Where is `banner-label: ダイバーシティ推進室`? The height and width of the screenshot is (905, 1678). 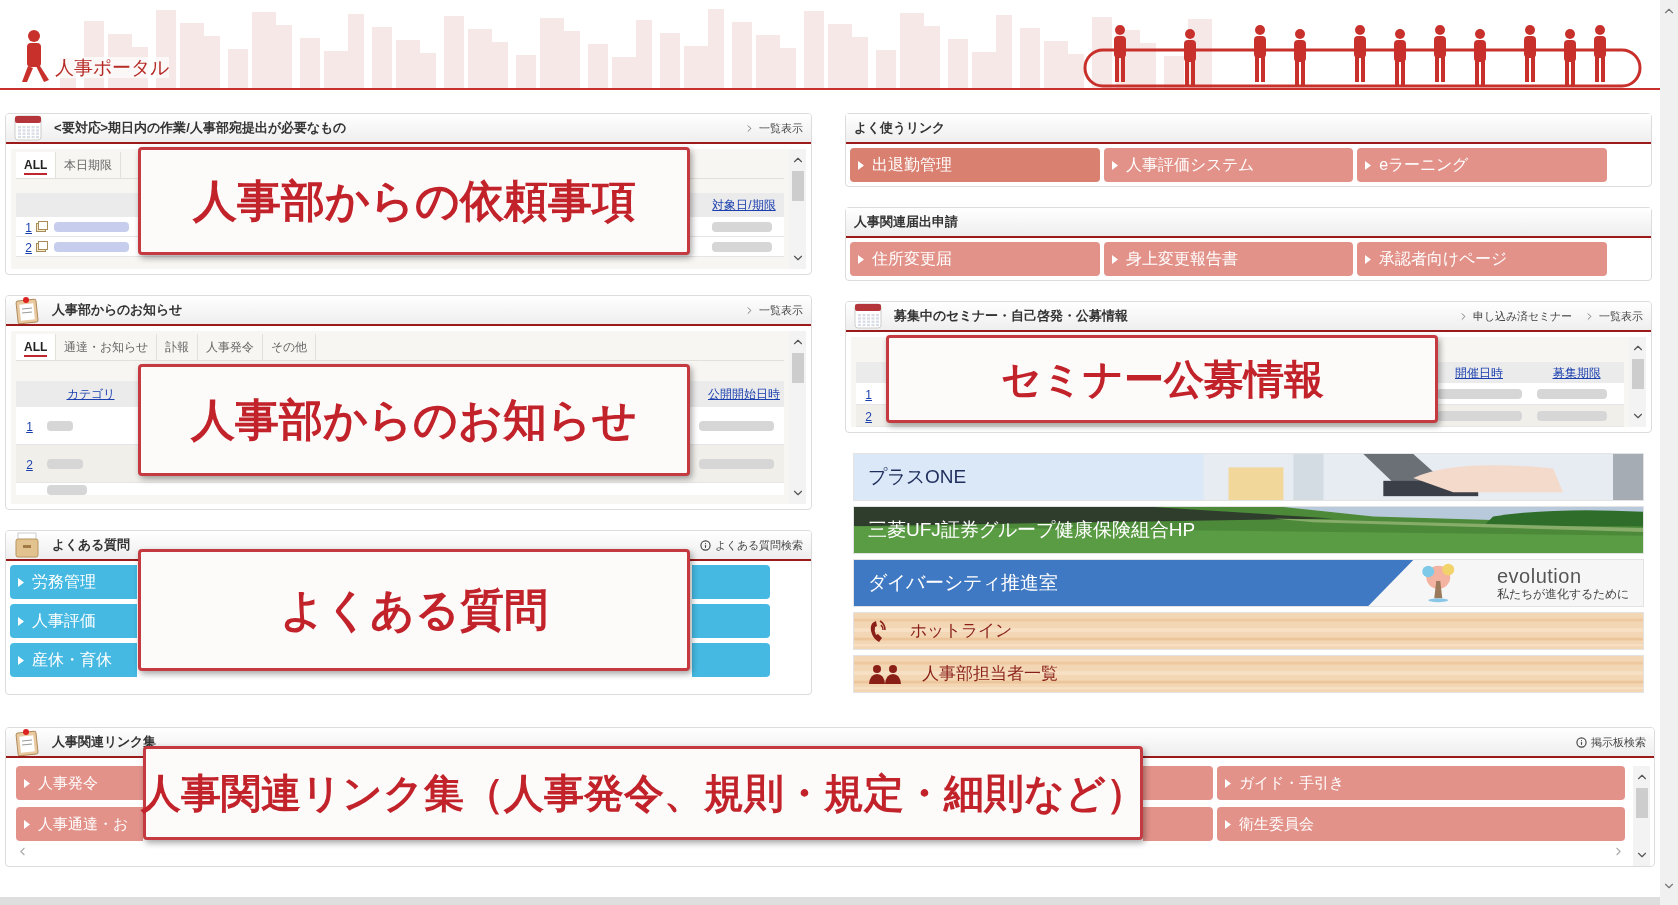 banner-label: ダイバーシティ推進室 is located at coordinates (963, 582).